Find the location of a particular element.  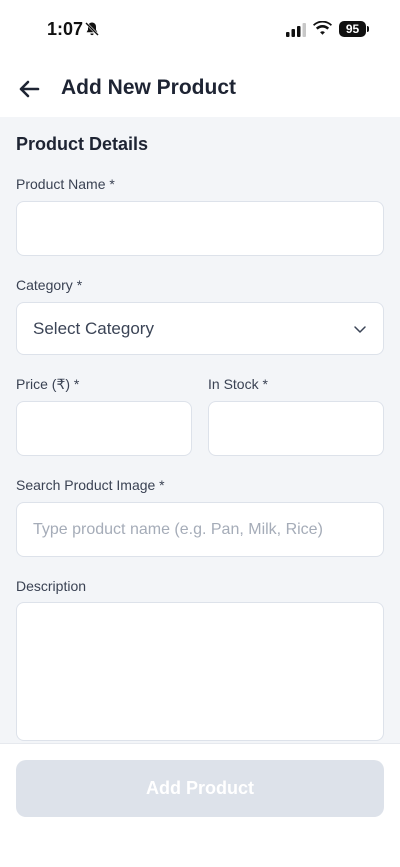

description-label: Description is located at coordinates (51, 586).